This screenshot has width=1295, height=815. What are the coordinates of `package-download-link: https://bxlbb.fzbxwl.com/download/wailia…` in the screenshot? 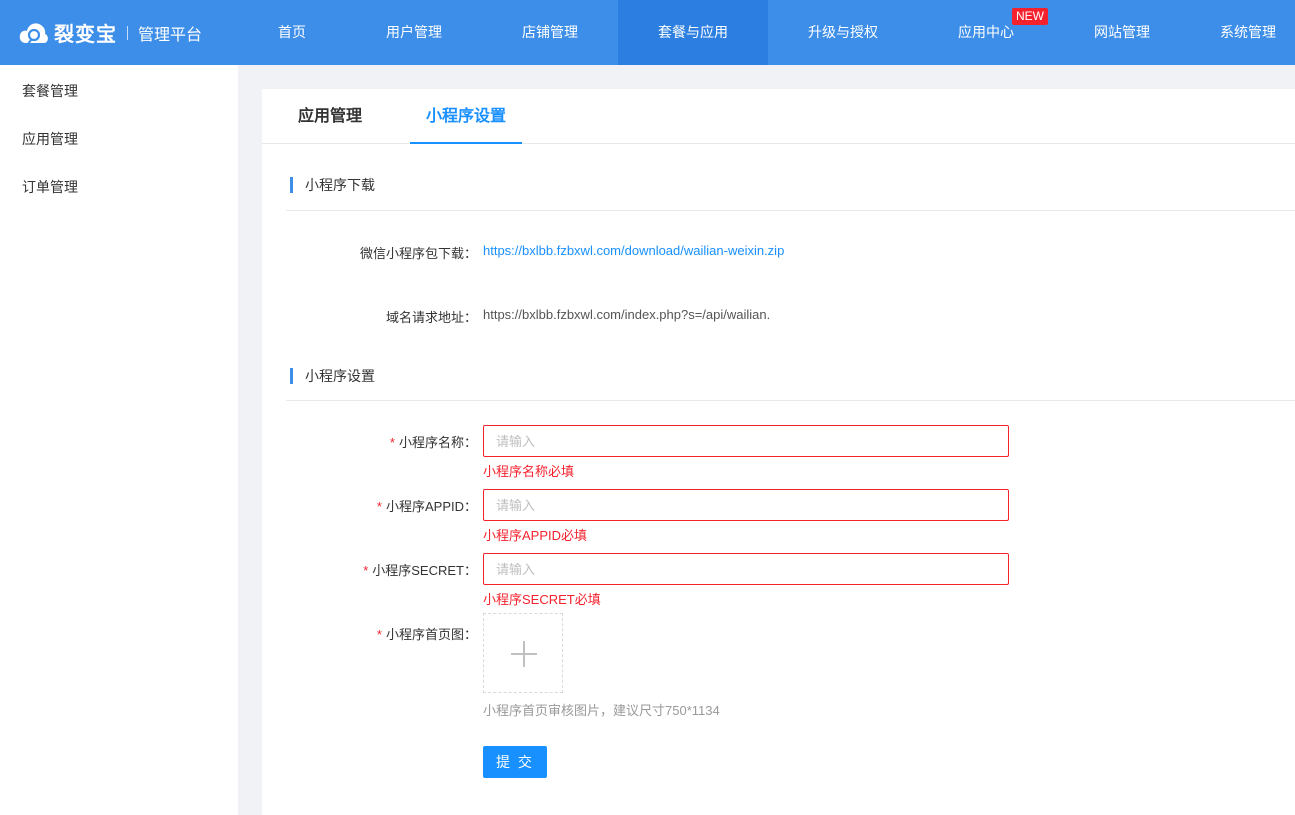 It's located at (633, 250).